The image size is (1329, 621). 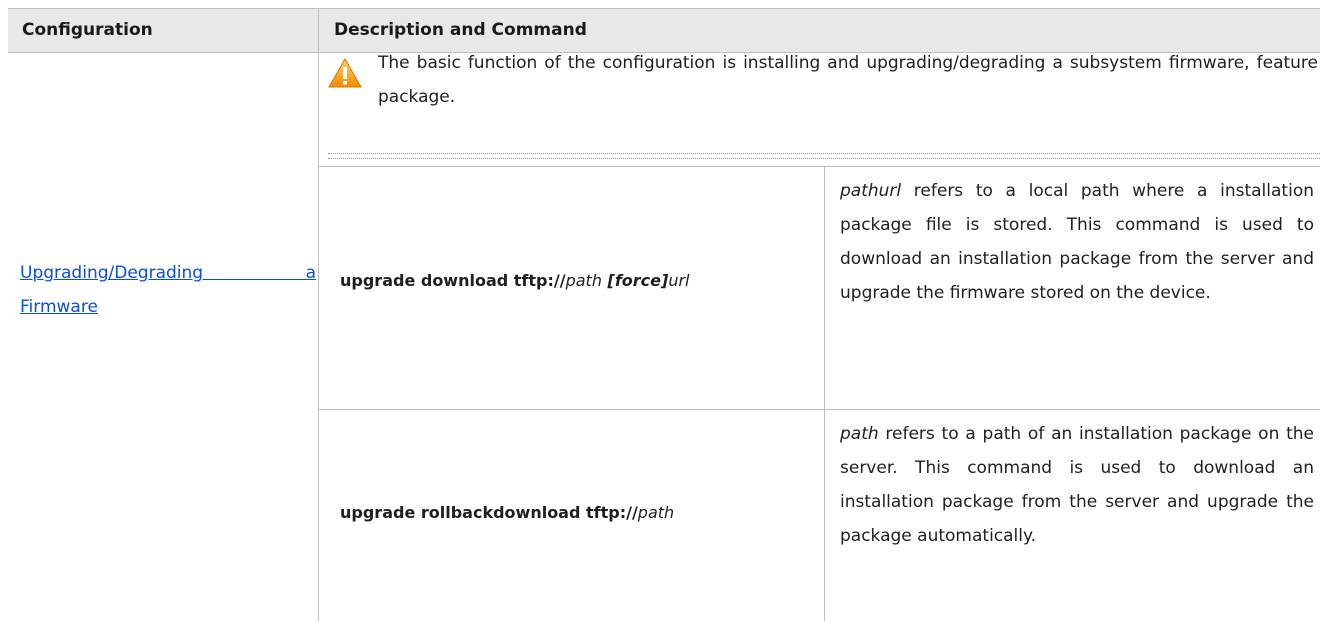 I want to click on warning-bottom-rule, so click(x=824, y=153).